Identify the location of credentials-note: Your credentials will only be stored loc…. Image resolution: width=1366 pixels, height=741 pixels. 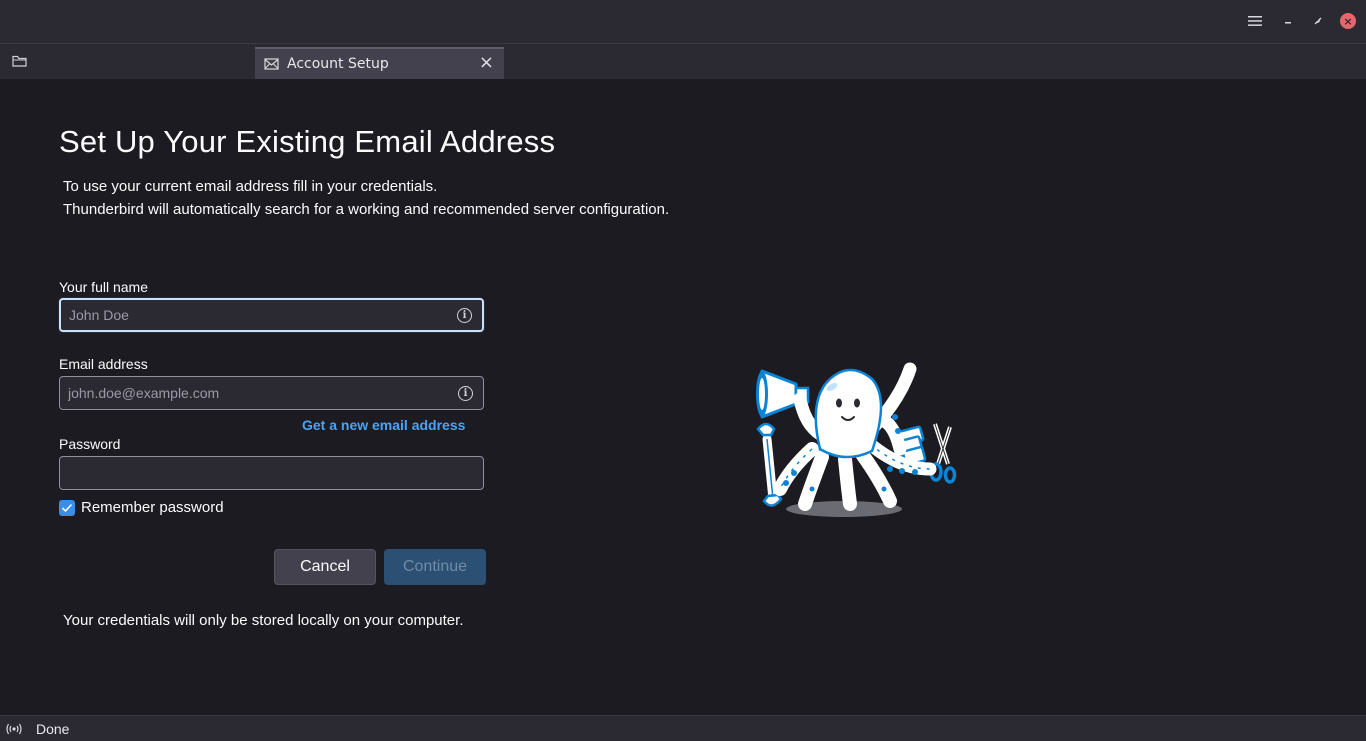
(263, 620).